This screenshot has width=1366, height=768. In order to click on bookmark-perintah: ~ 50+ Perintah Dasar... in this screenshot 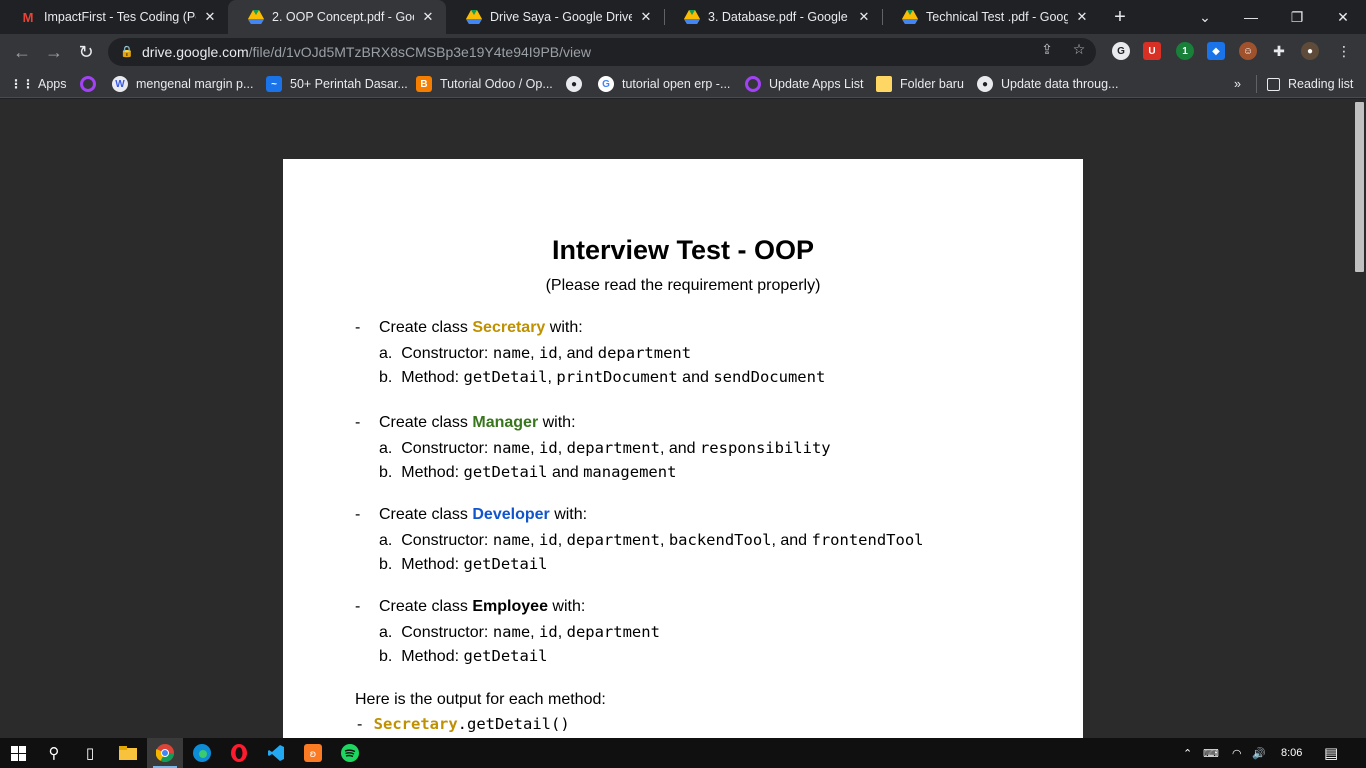, I will do `click(337, 84)`.